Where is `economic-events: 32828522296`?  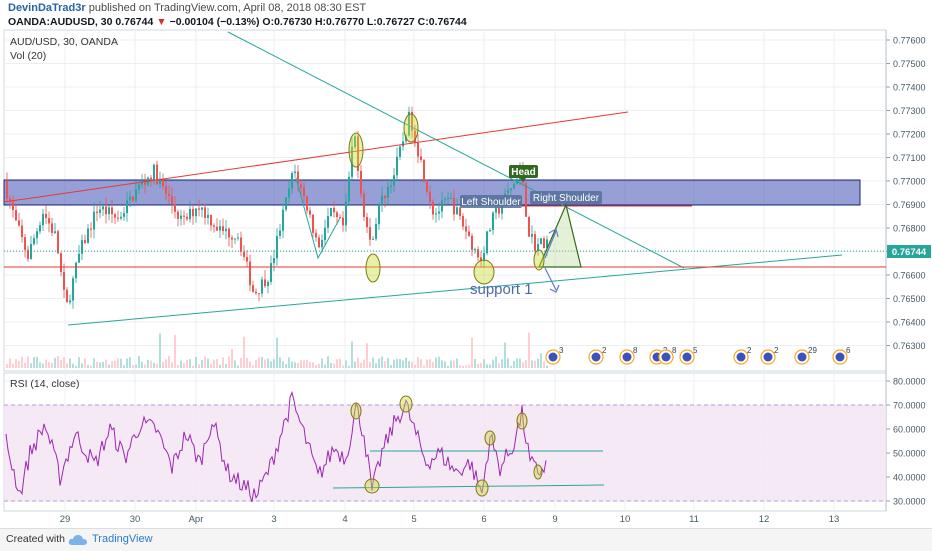 economic-events: 32828522296 is located at coordinates (698, 355).